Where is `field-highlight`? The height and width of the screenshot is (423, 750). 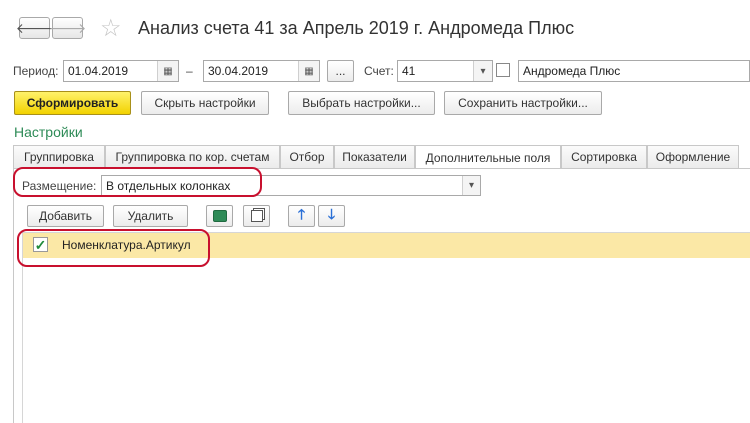 field-highlight is located at coordinates (113, 248).